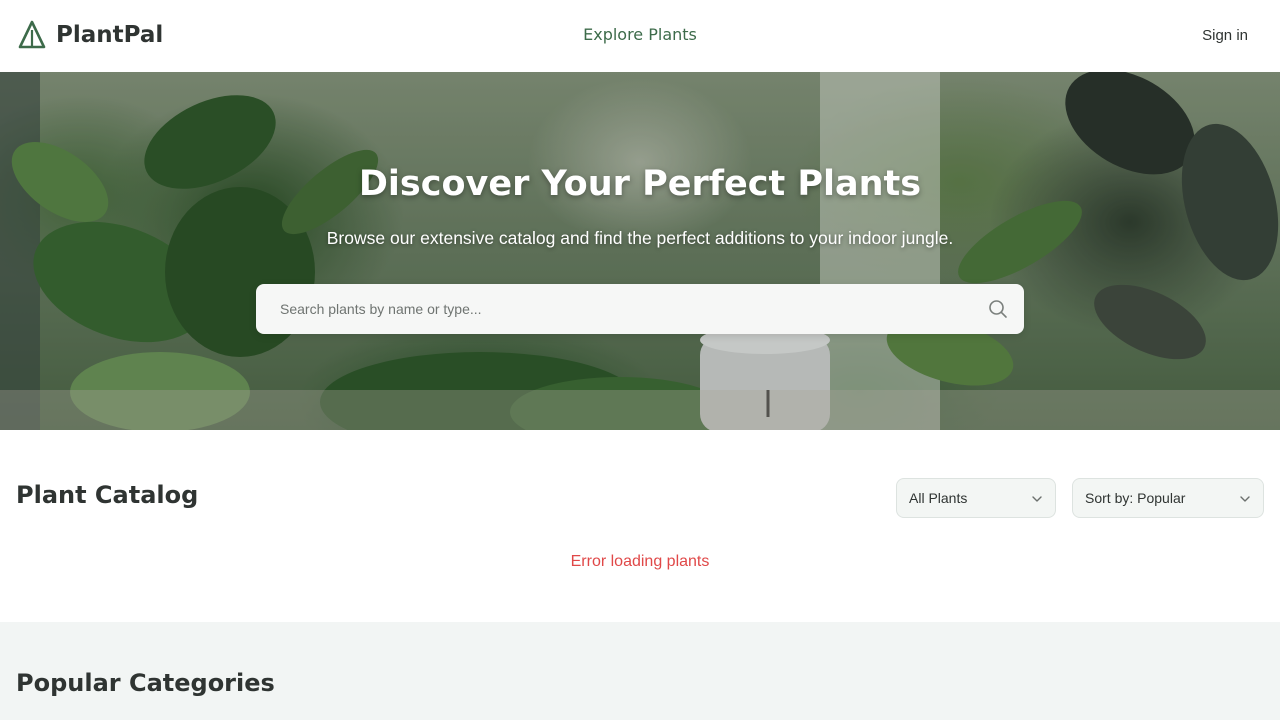 The width and height of the screenshot is (1280, 720). Describe the element at coordinates (110, 35) in the screenshot. I see `brand-name: PlantPal` at that location.